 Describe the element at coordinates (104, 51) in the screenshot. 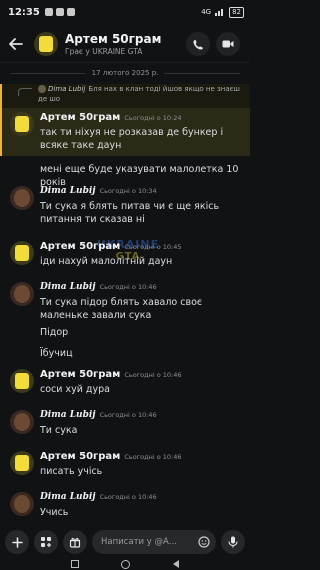

I see `header-subtitle: Грає у UKRAINE GTA` at that location.